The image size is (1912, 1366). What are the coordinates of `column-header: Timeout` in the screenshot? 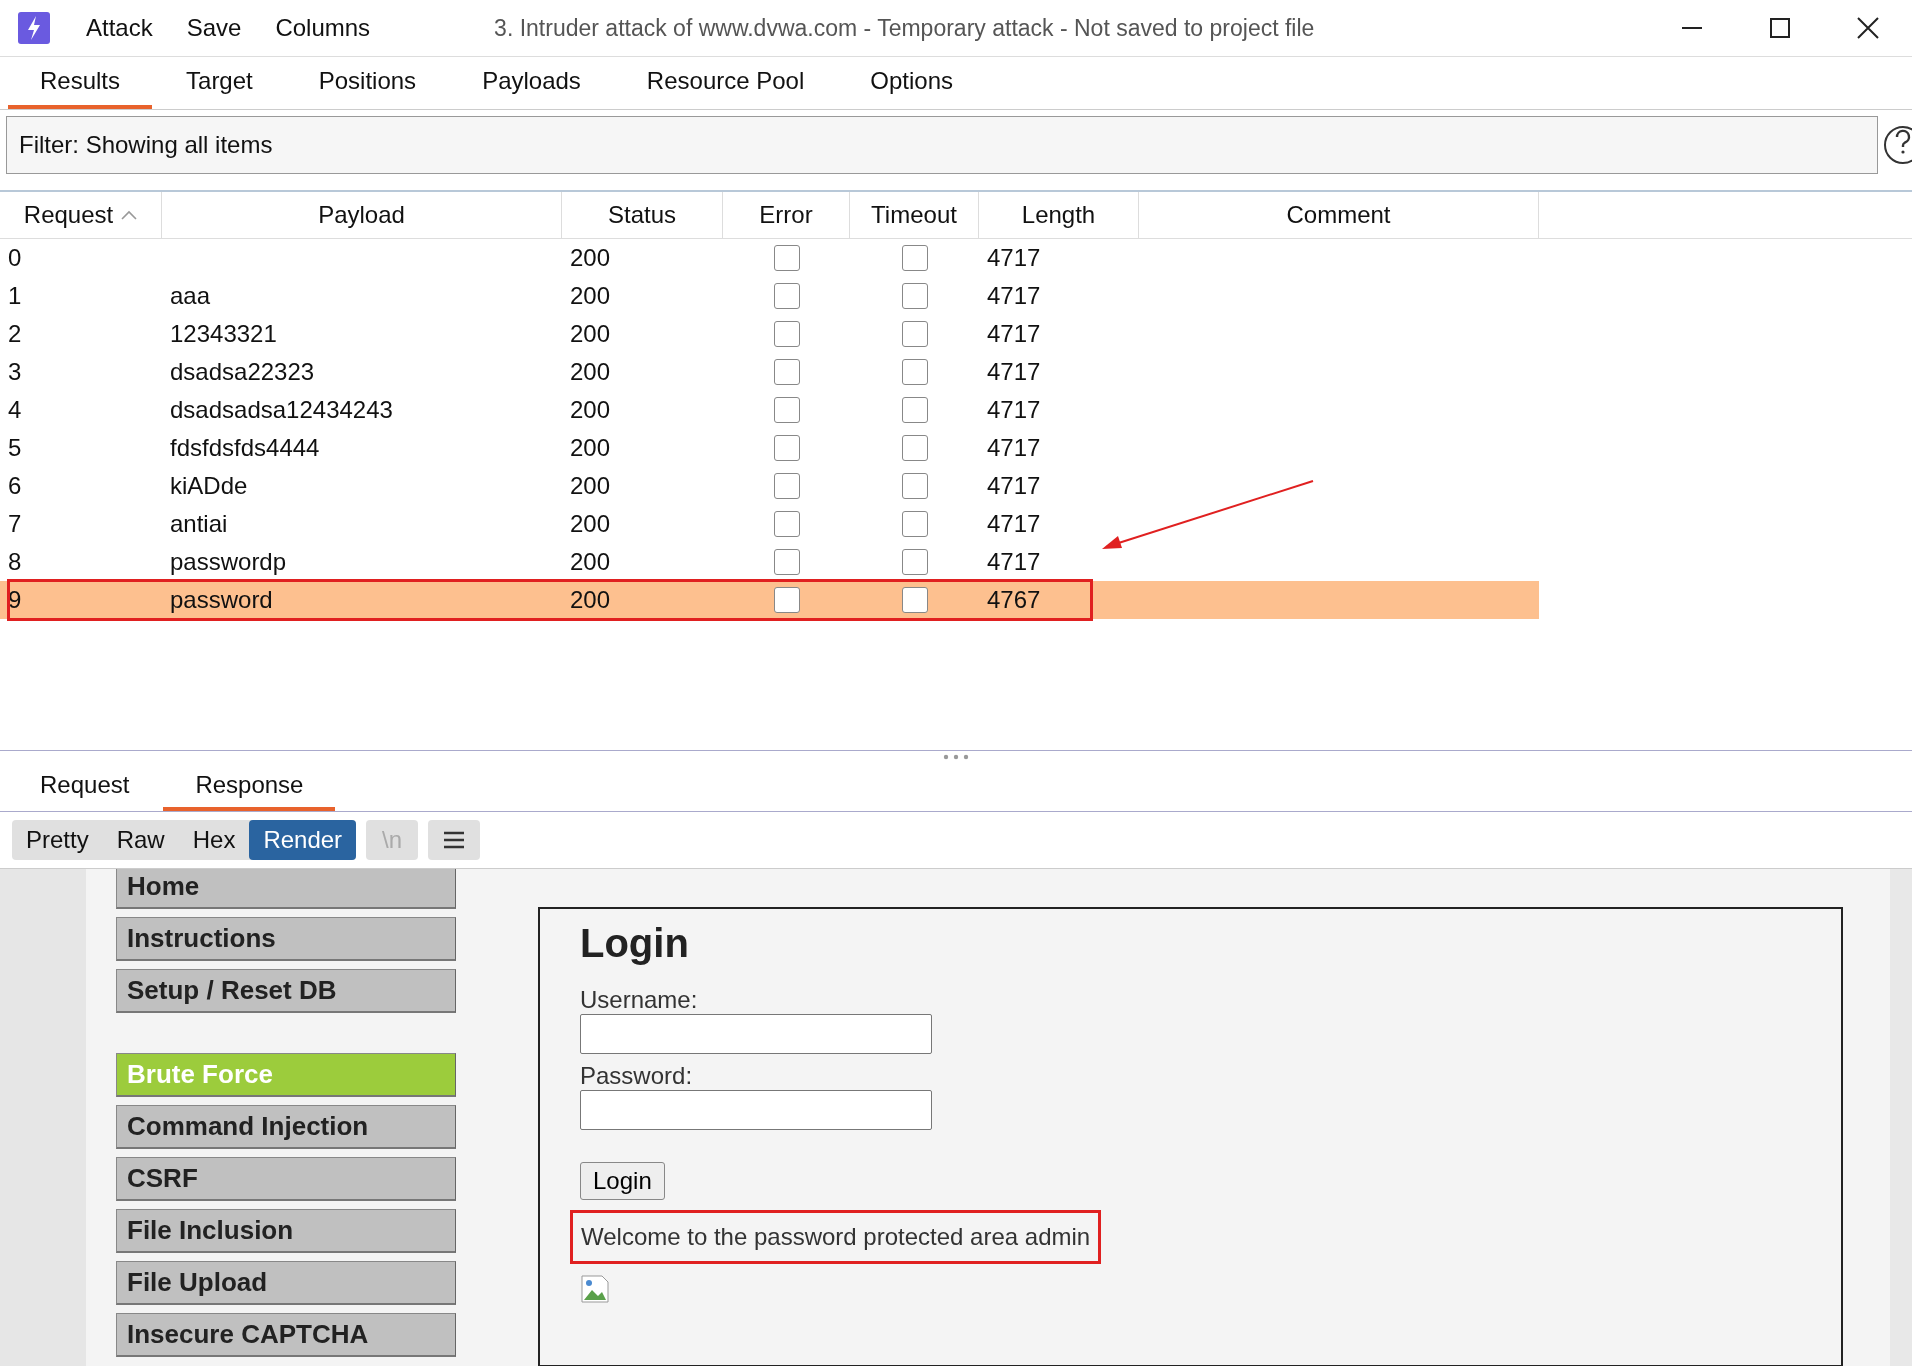 It's located at (914, 215).